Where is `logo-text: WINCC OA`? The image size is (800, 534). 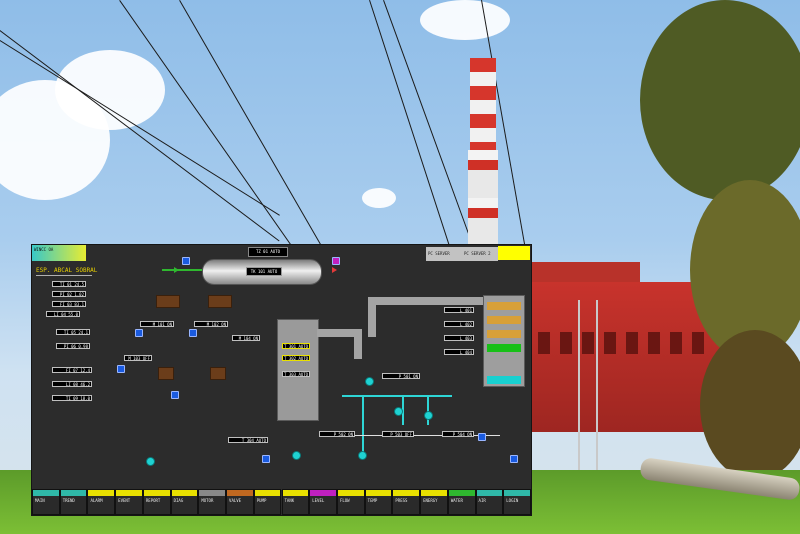
logo-text: WINCC OA is located at coordinates (44, 249).